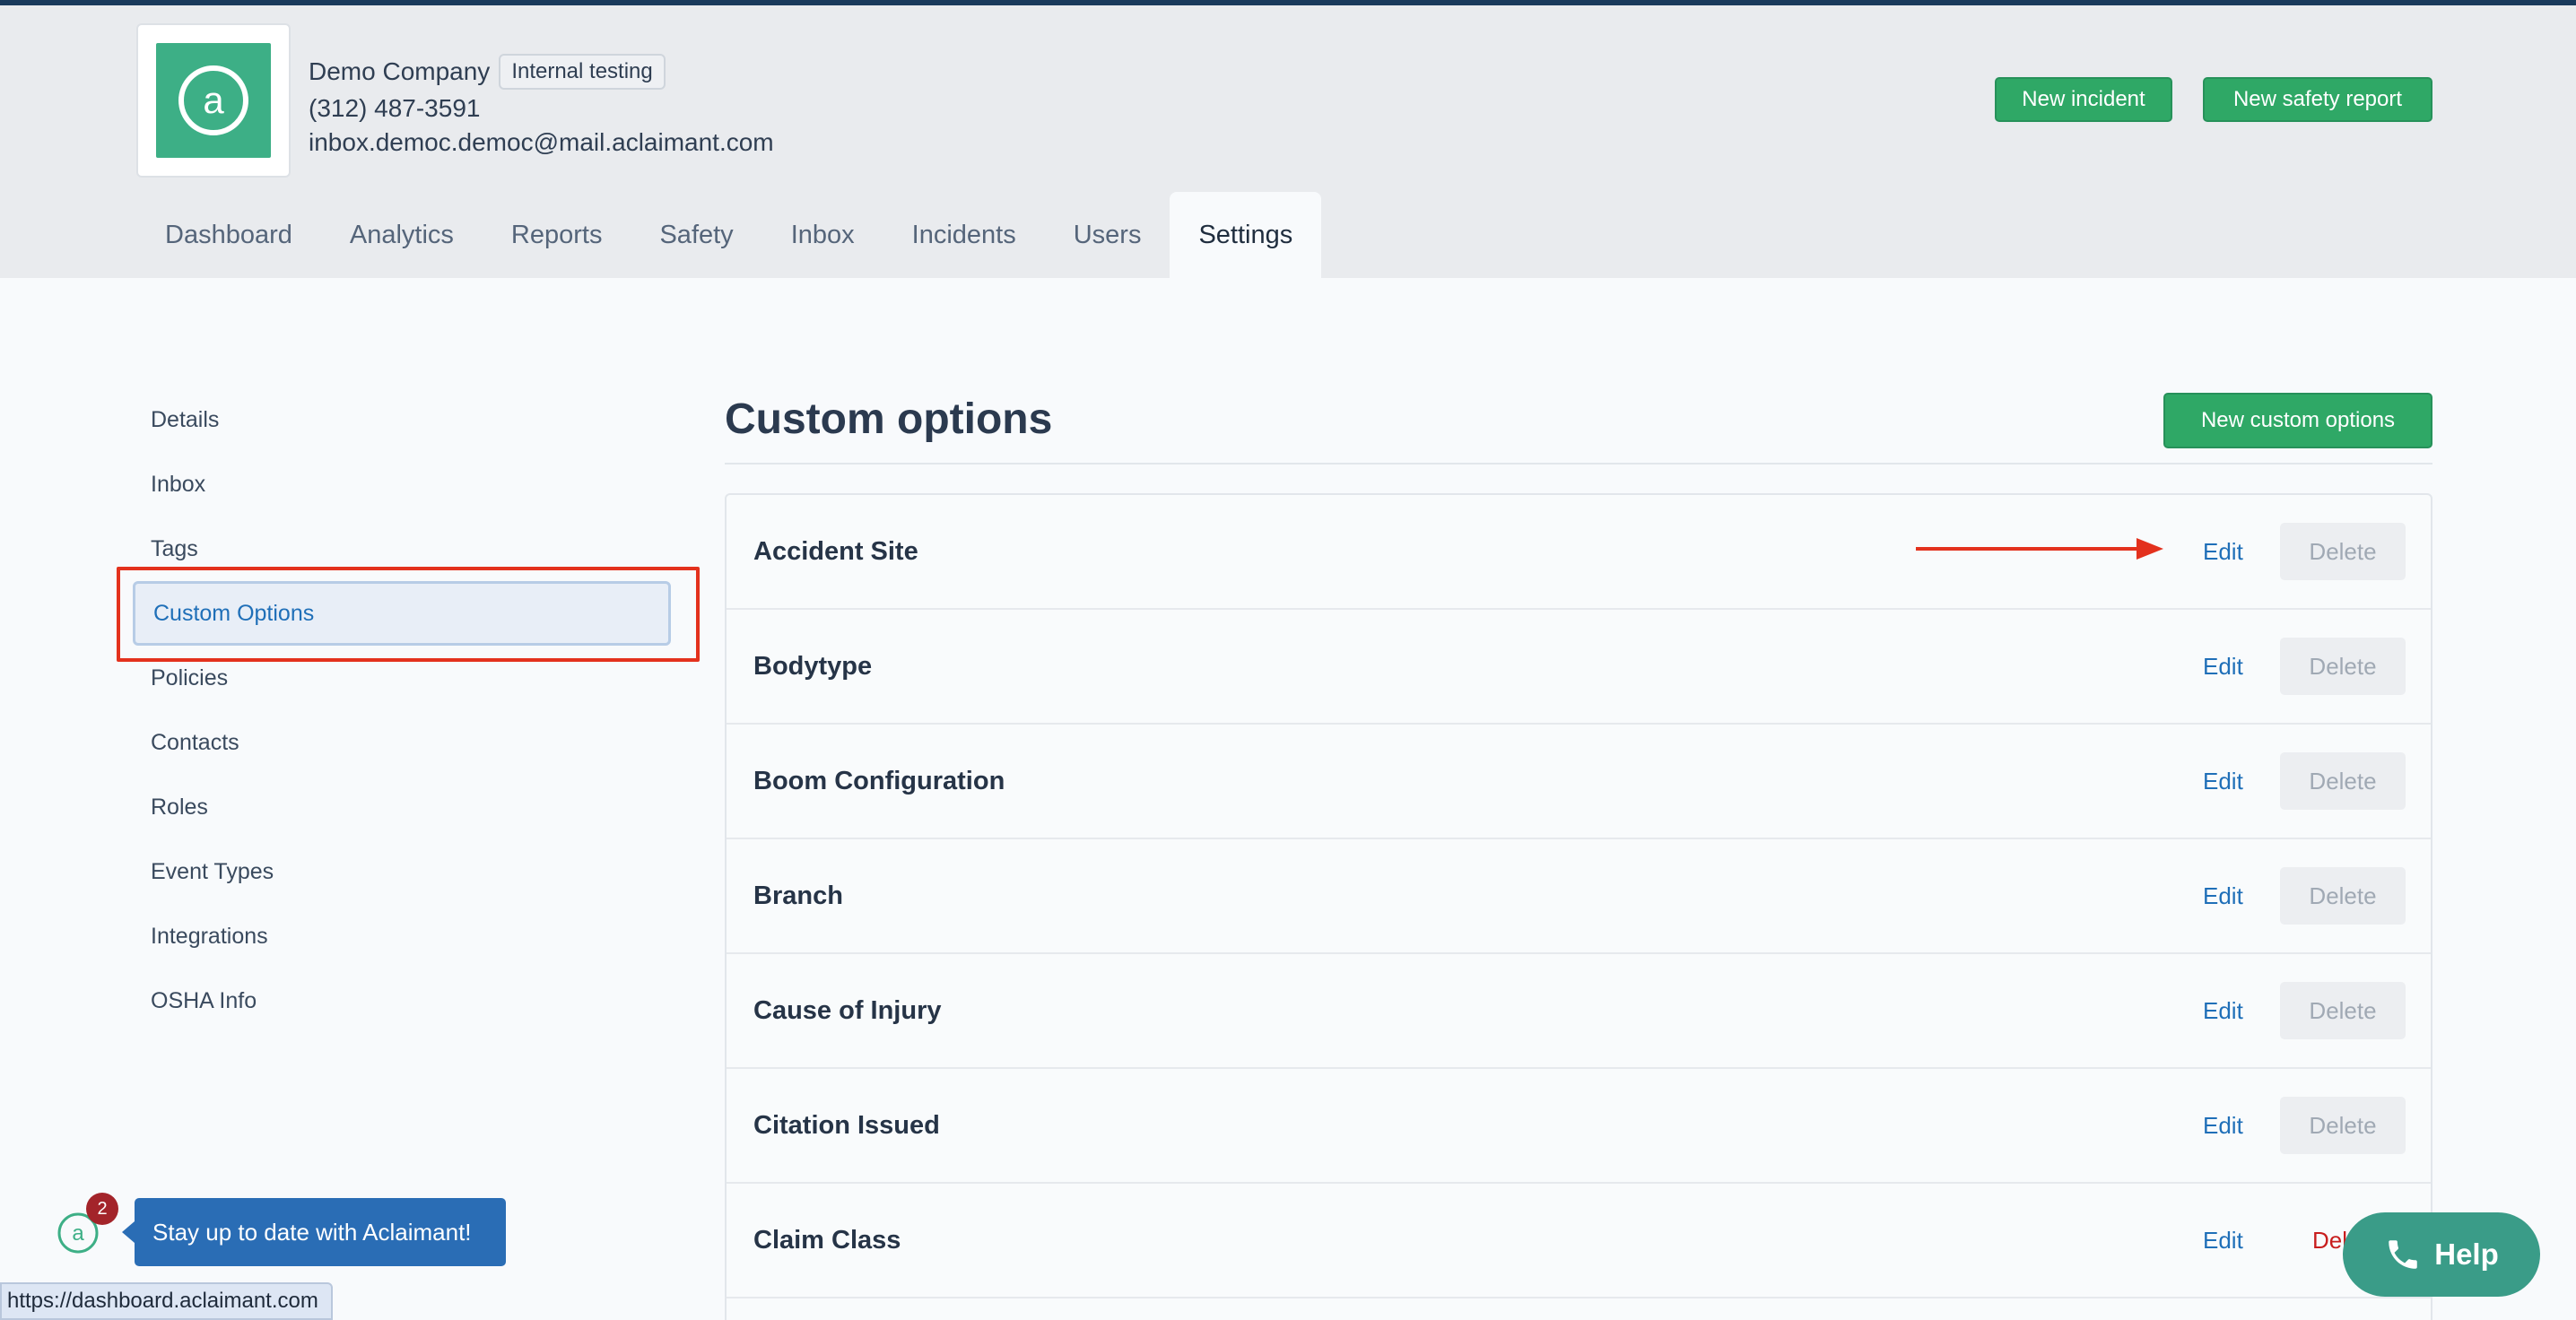 The image size is (2576, 1320). What do you see at coordinates (696, 235) in the screenshot?
I see `tab-safety: Safety` at bounding box center [696, 235].